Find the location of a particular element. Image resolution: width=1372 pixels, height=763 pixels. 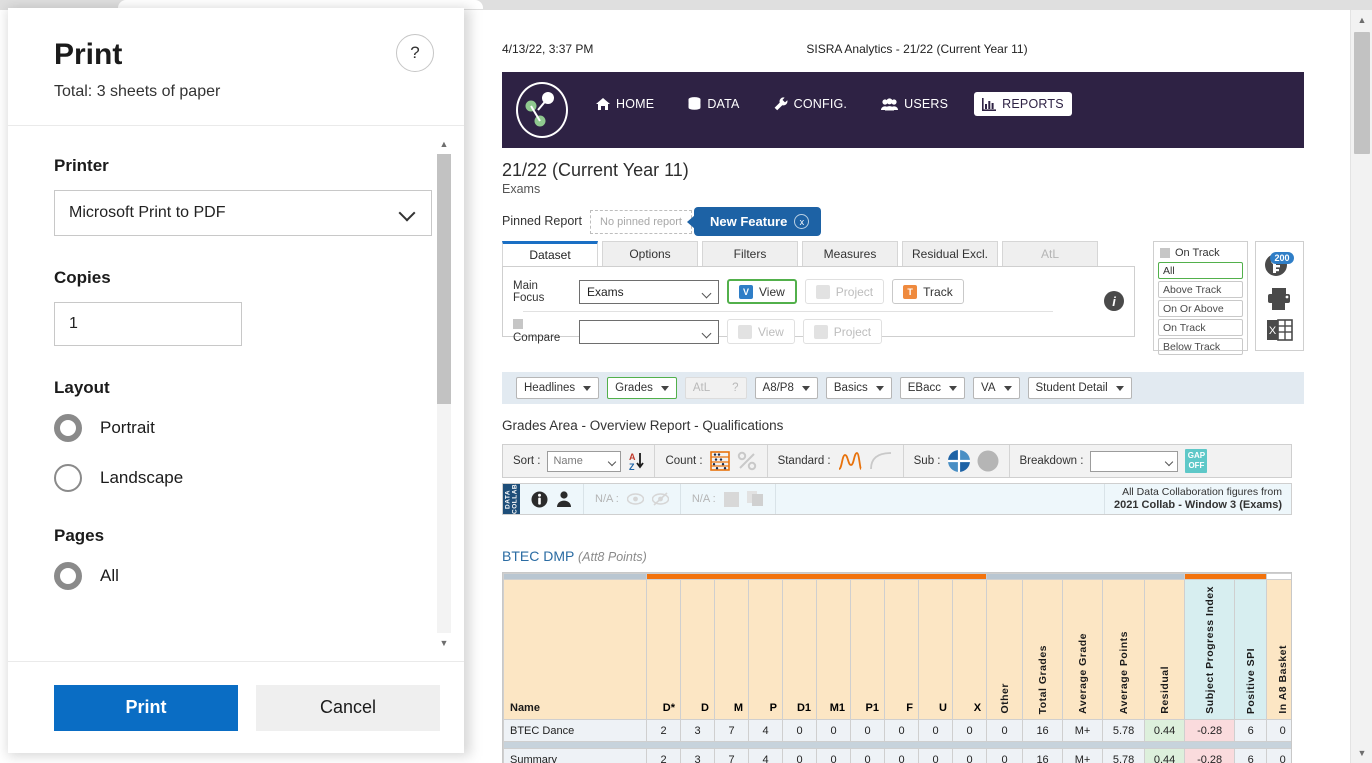

filter-atl-help: ? is located at coordinates (735, 388).